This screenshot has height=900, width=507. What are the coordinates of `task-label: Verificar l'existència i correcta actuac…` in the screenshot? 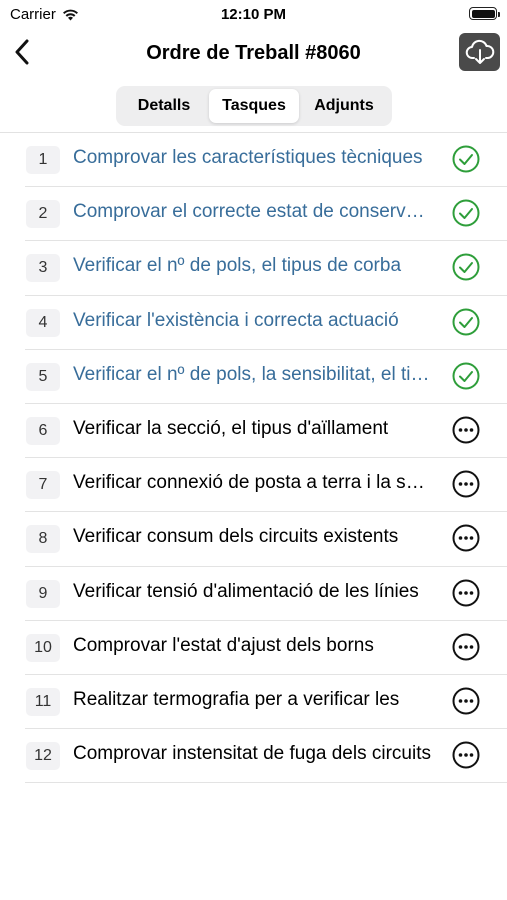 It's located at (236, 320).